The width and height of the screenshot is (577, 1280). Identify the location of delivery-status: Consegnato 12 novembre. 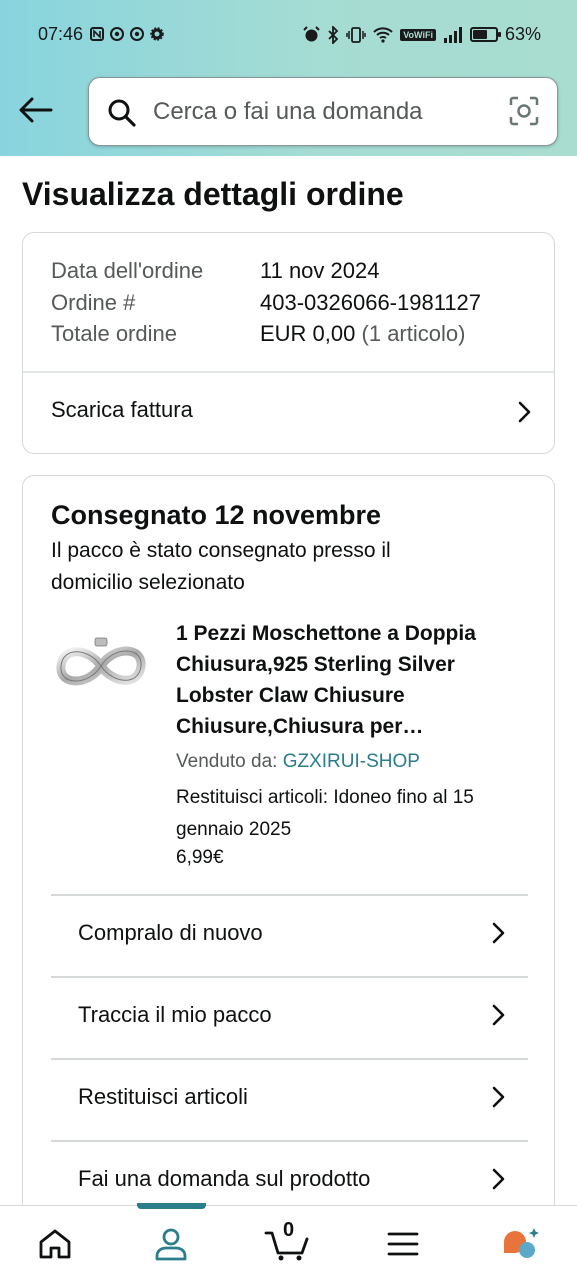
(216, 515).